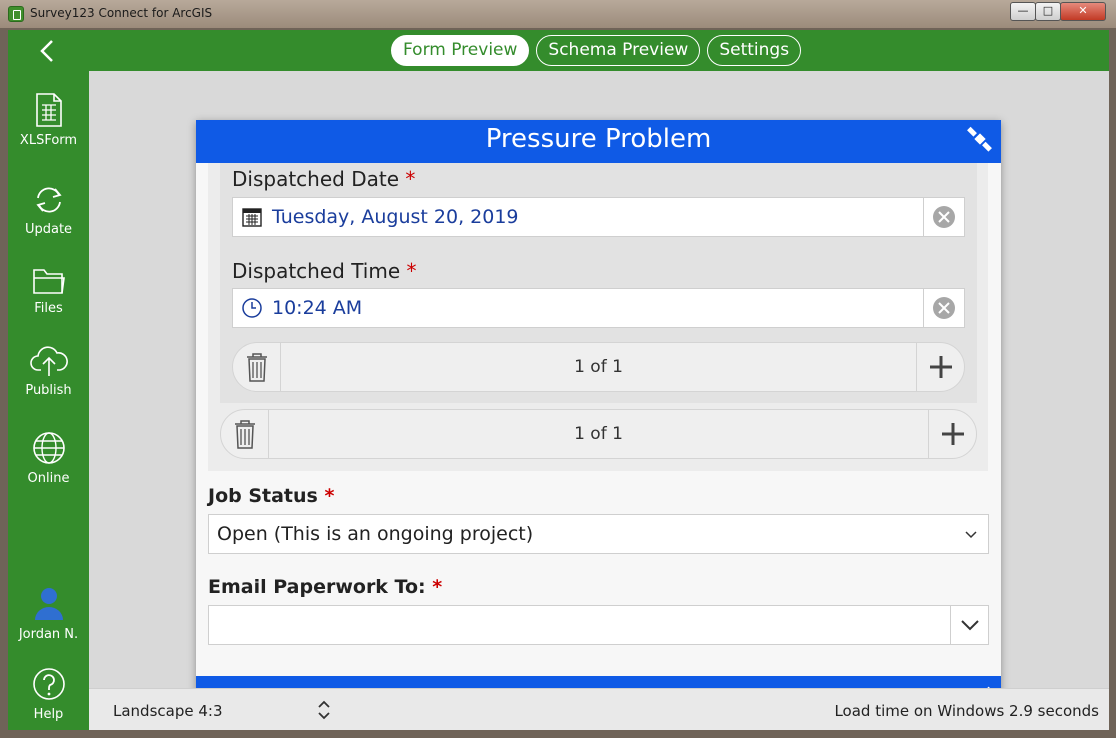  What do you see at coordinates (48, 684) in the screenshot?
I see `help-icon` at bounding box center [48, 684].